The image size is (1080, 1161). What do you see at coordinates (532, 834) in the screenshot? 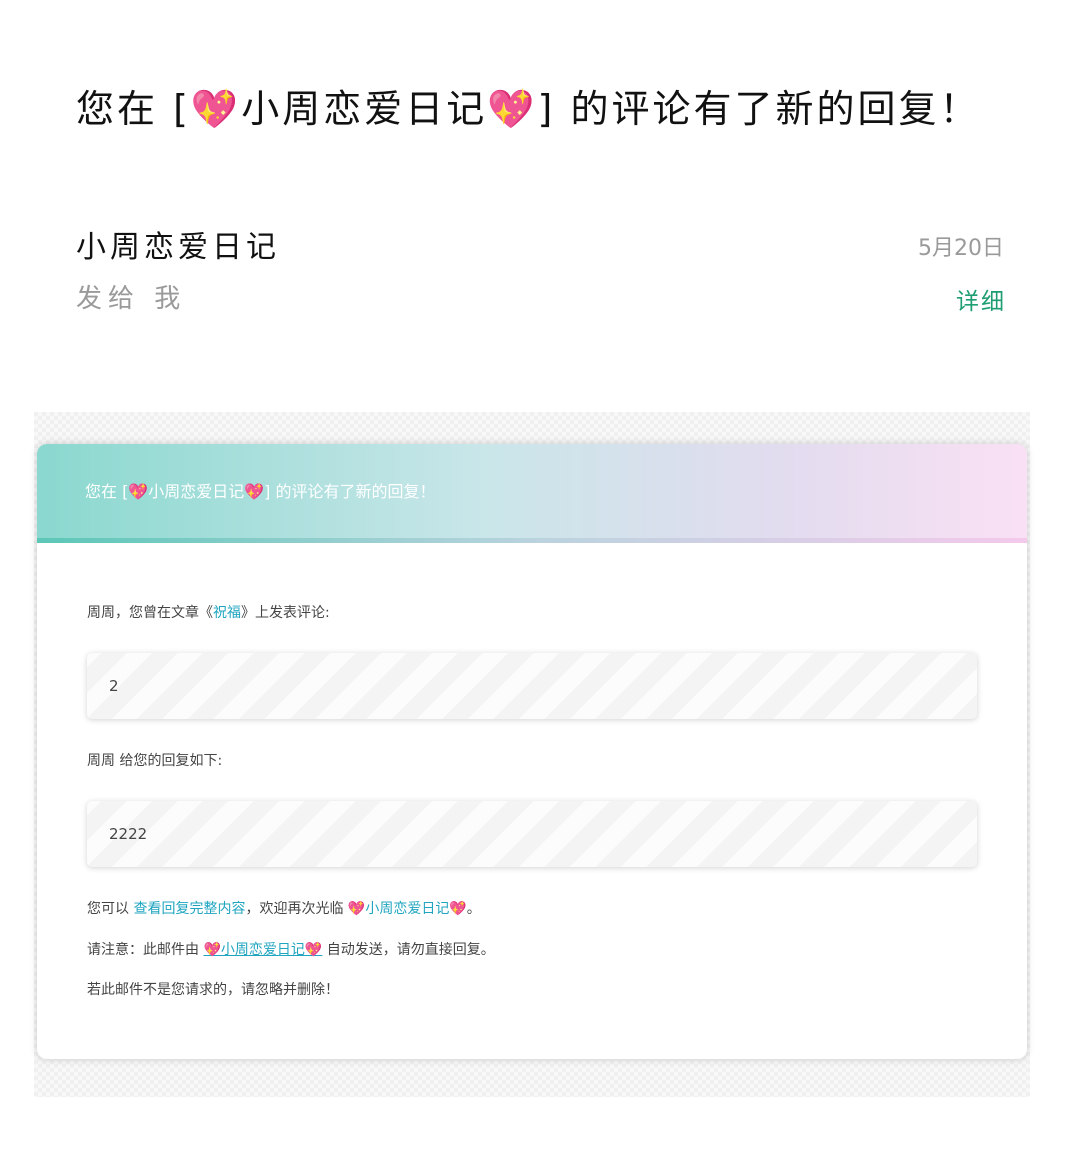
I see `reply-content-box: 2222` at bounding box center [532, 834].